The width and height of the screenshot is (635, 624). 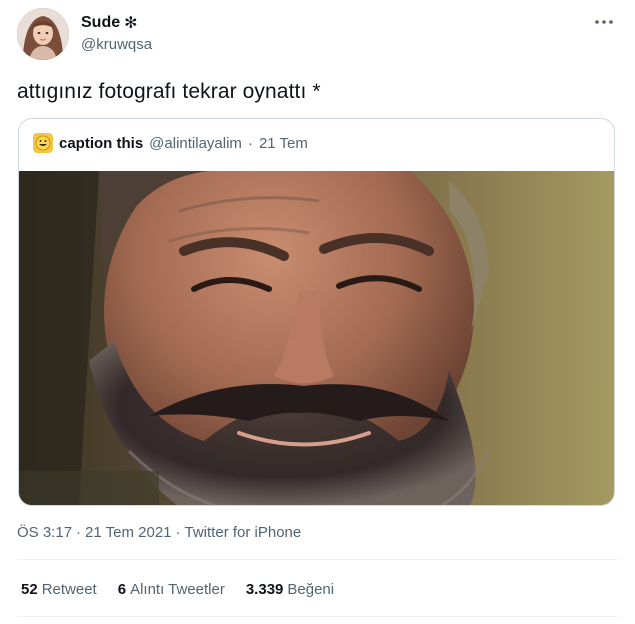 I want to click on quoted-avatar, so click(x=43, y=143).